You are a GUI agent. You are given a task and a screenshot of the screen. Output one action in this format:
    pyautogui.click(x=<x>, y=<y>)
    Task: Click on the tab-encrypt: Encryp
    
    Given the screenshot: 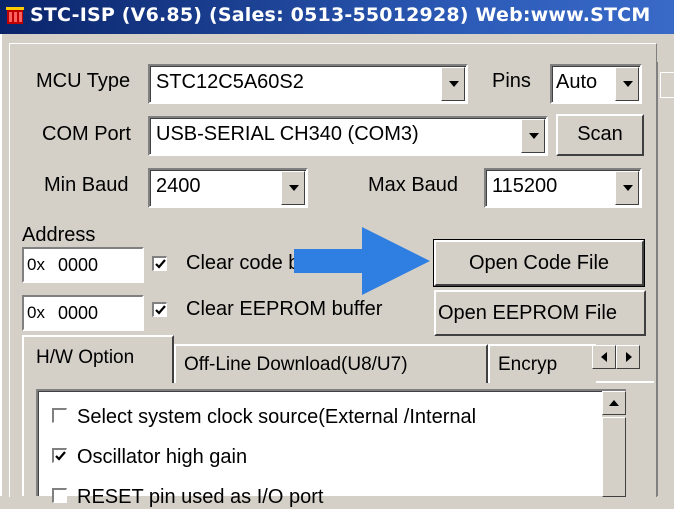 What is the action you would take?
    pyautogui.click(x=542, y=363)
    